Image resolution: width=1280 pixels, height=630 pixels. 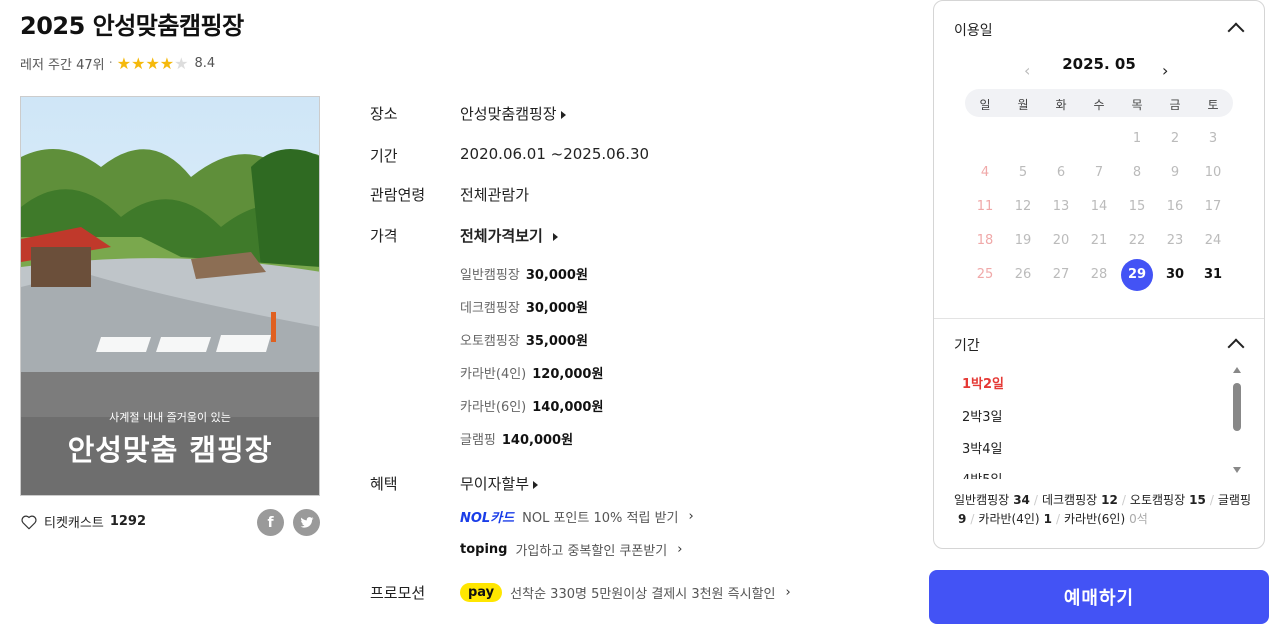 What do you see at coordinates (62, 65) in the screenshot?
I see `ranking-text: 레저 주간 47위` at bounding box center [62, 65].